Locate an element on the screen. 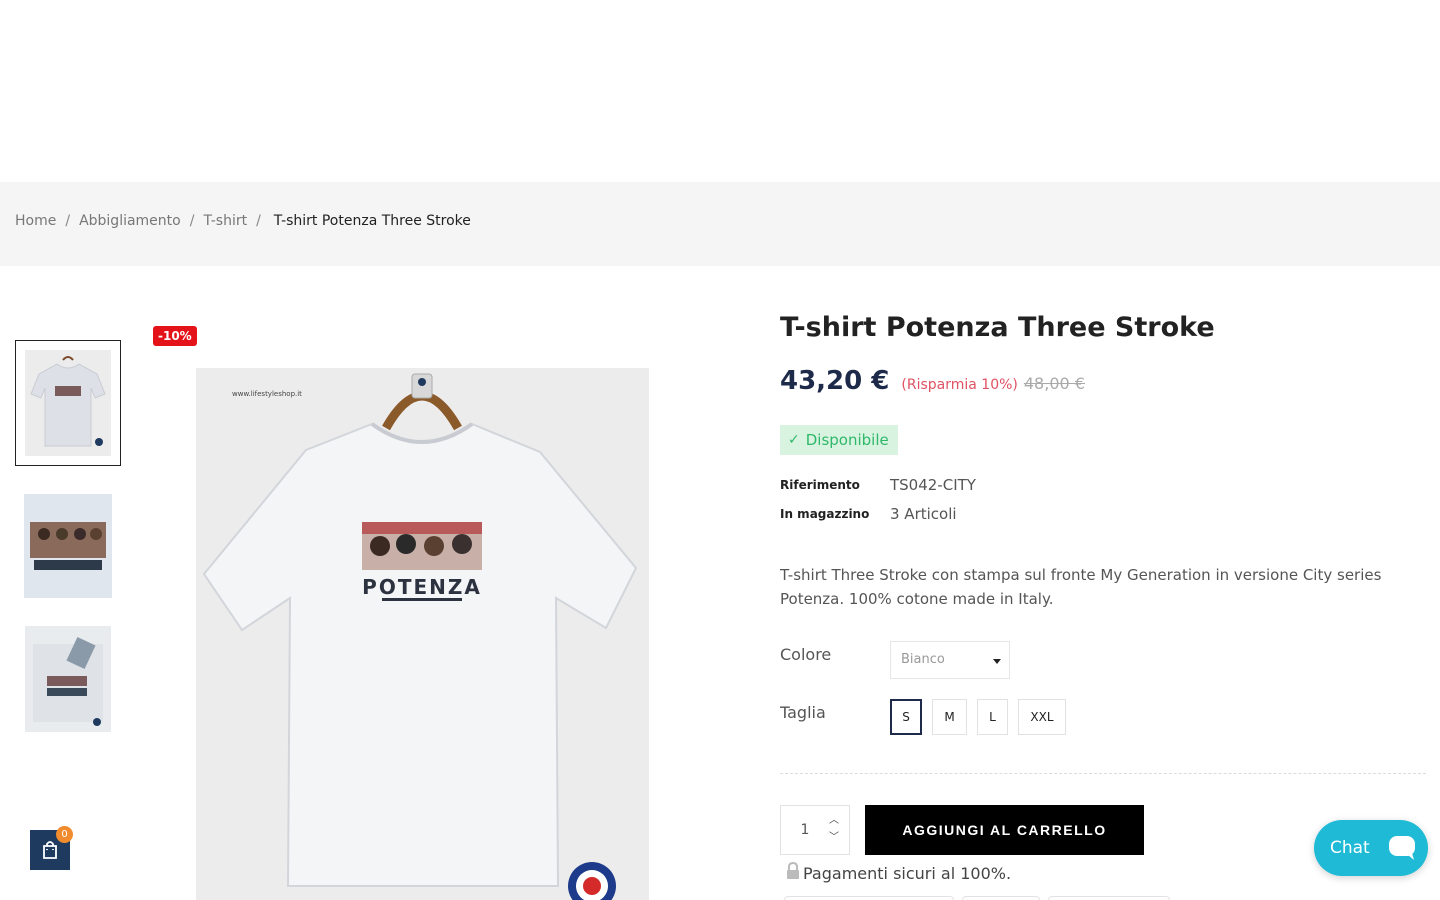 Image resolution: width=1440 pixels, height=900 pixels. section-divider is located at coordinates (1103, 773).